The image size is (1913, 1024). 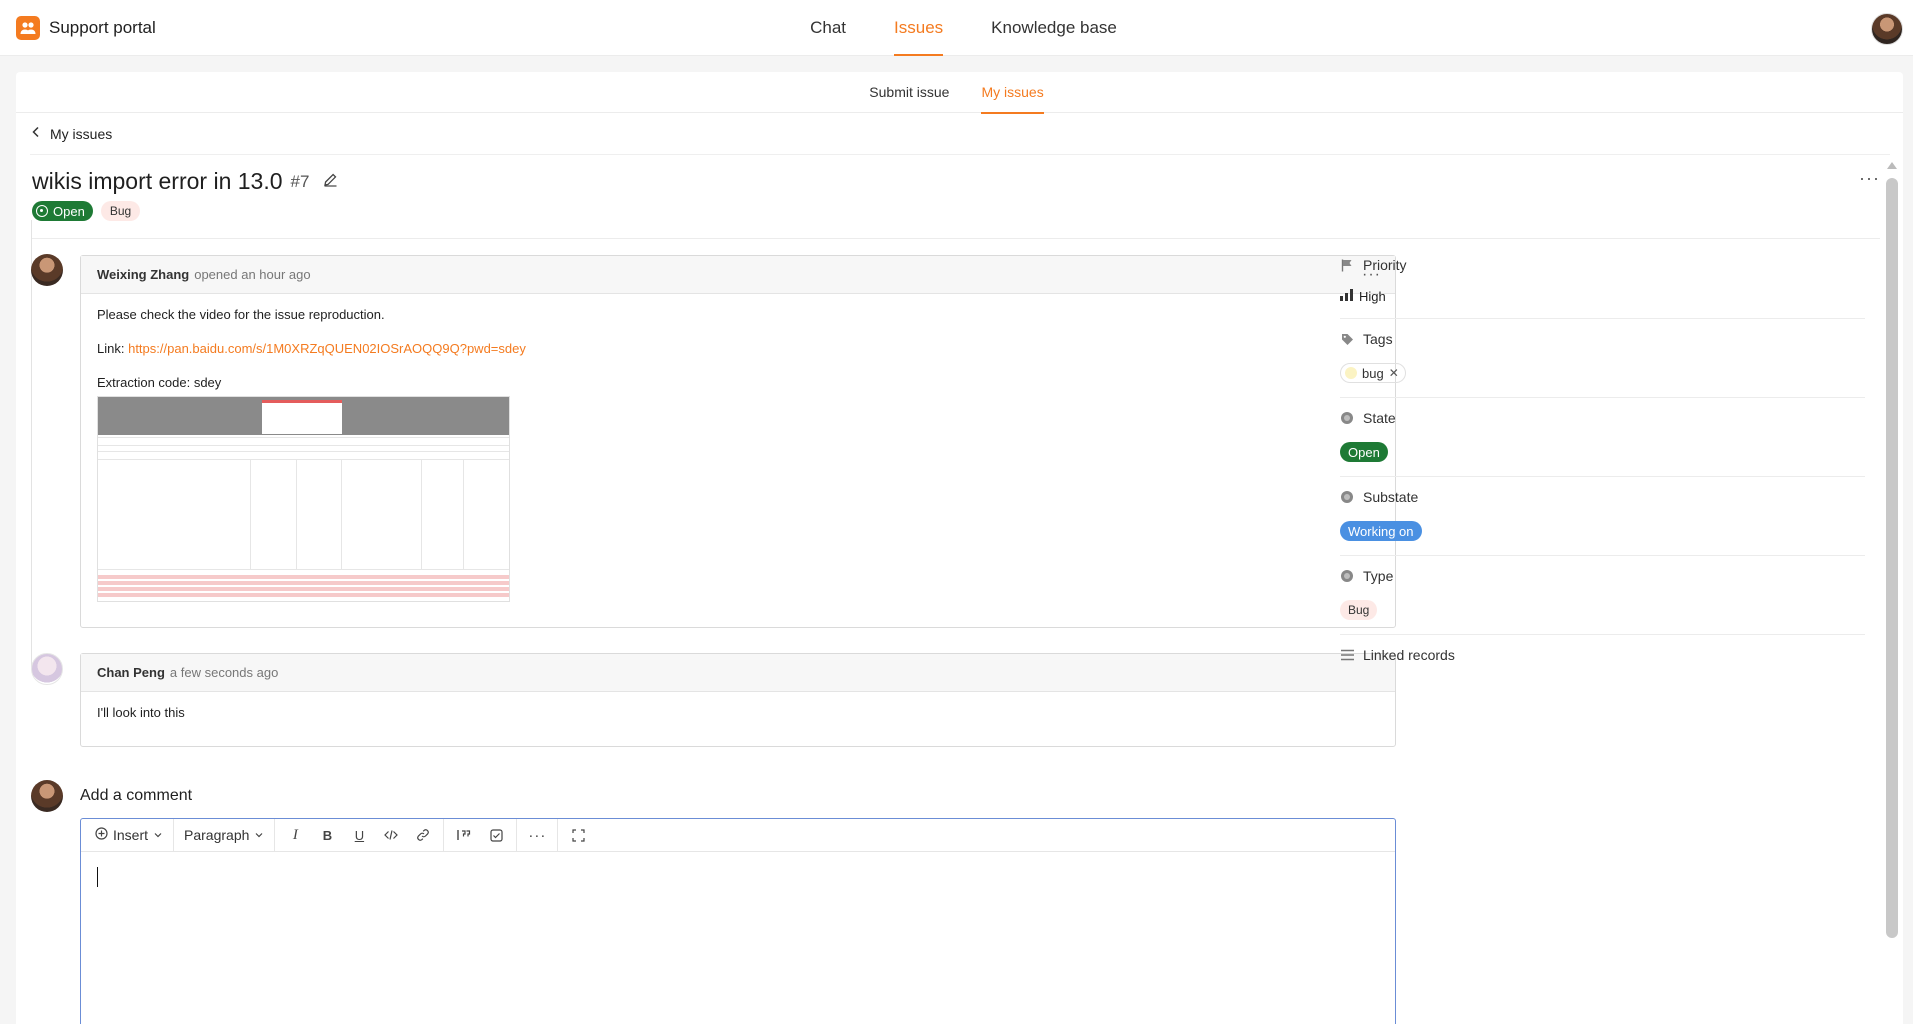 What do you see at coordinates (537, 835) in the screenshot?
I see `more-options-icon: ···` at bounding box center [537, 835].